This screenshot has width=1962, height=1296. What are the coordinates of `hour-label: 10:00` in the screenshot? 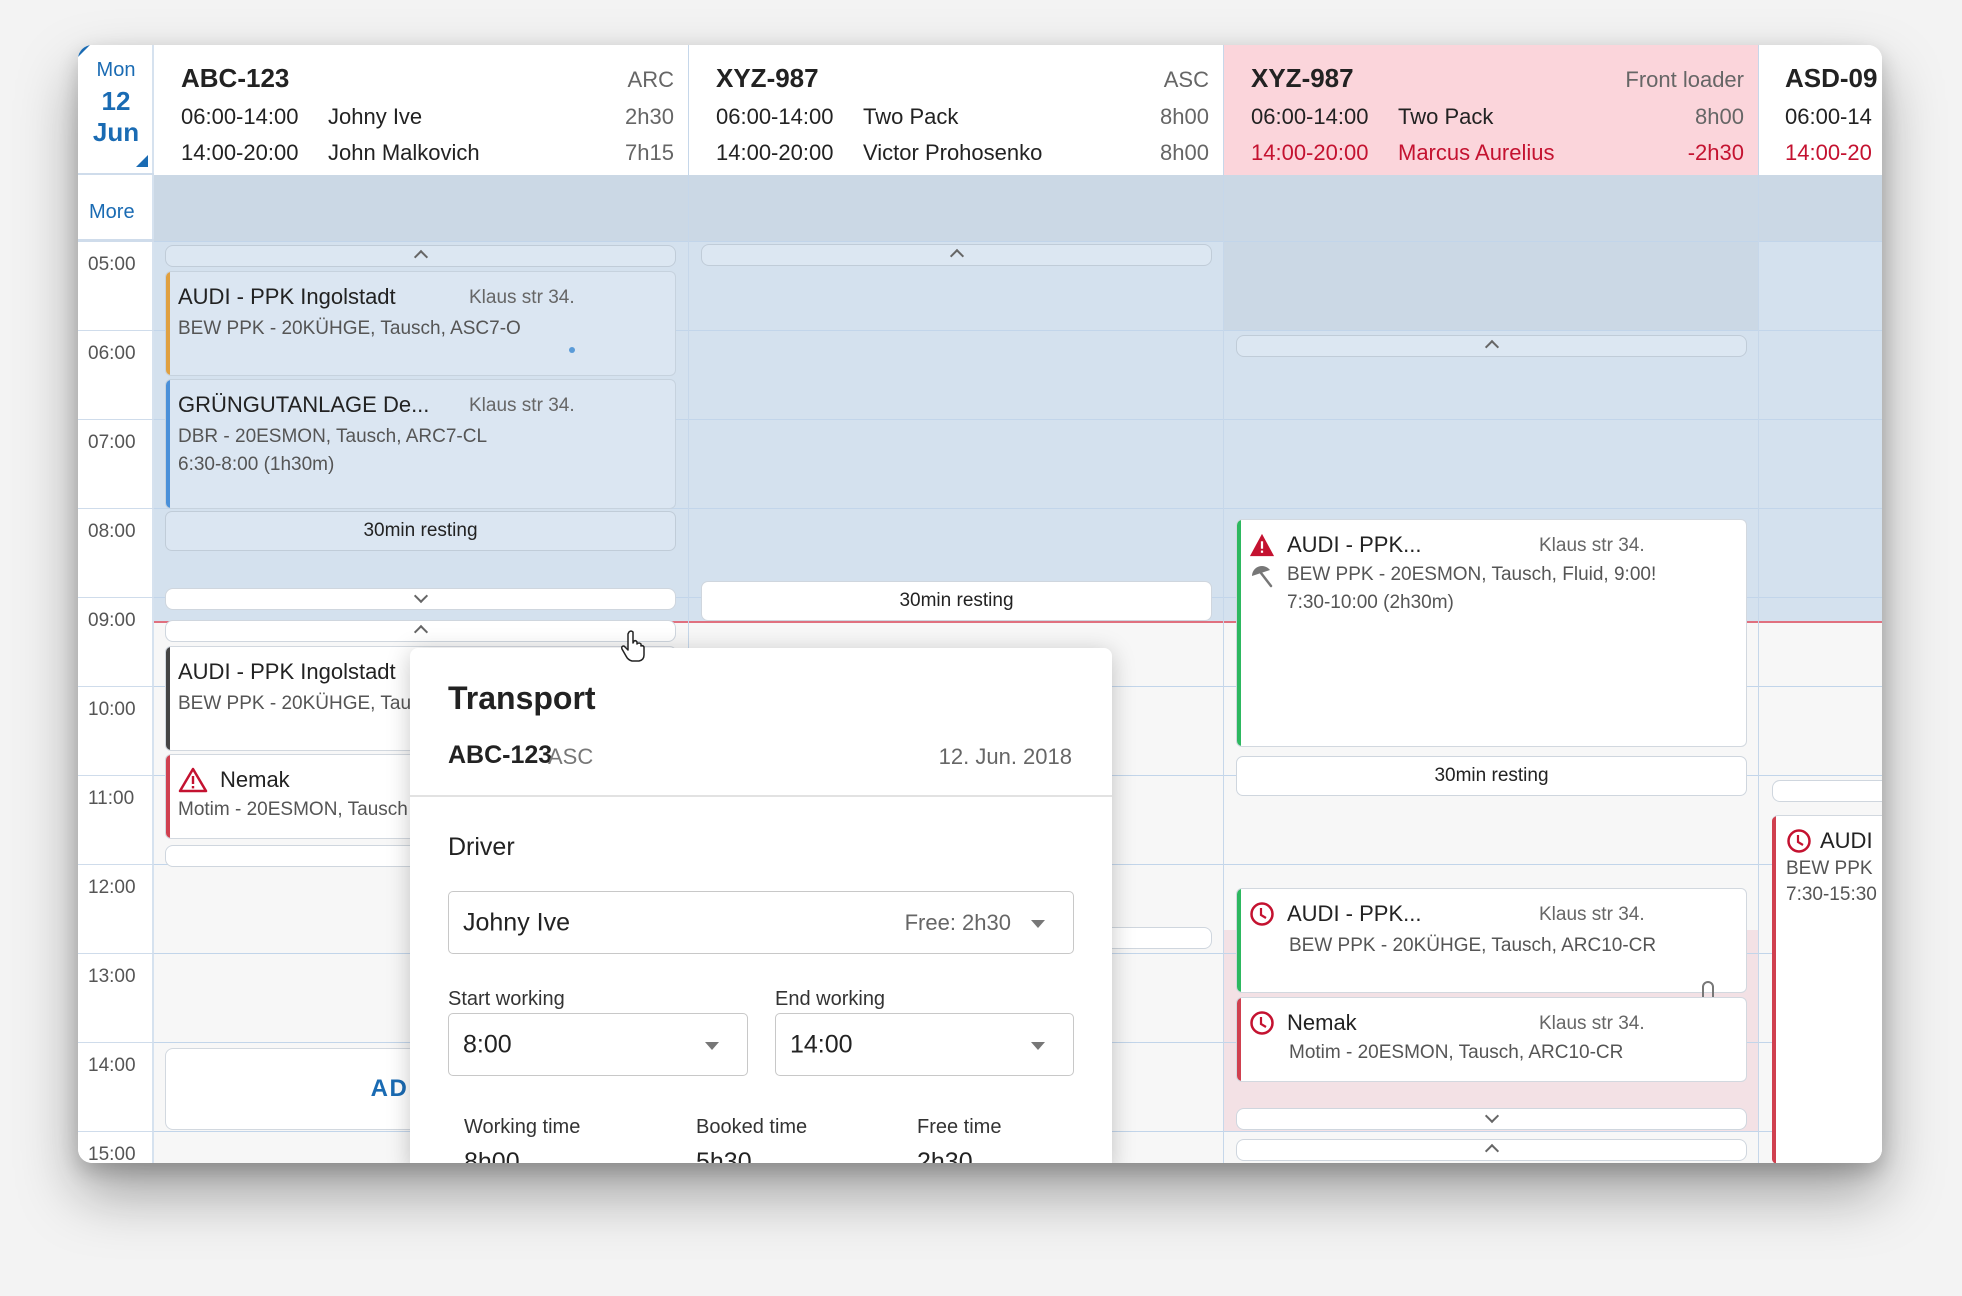 It's located at (116, 730).